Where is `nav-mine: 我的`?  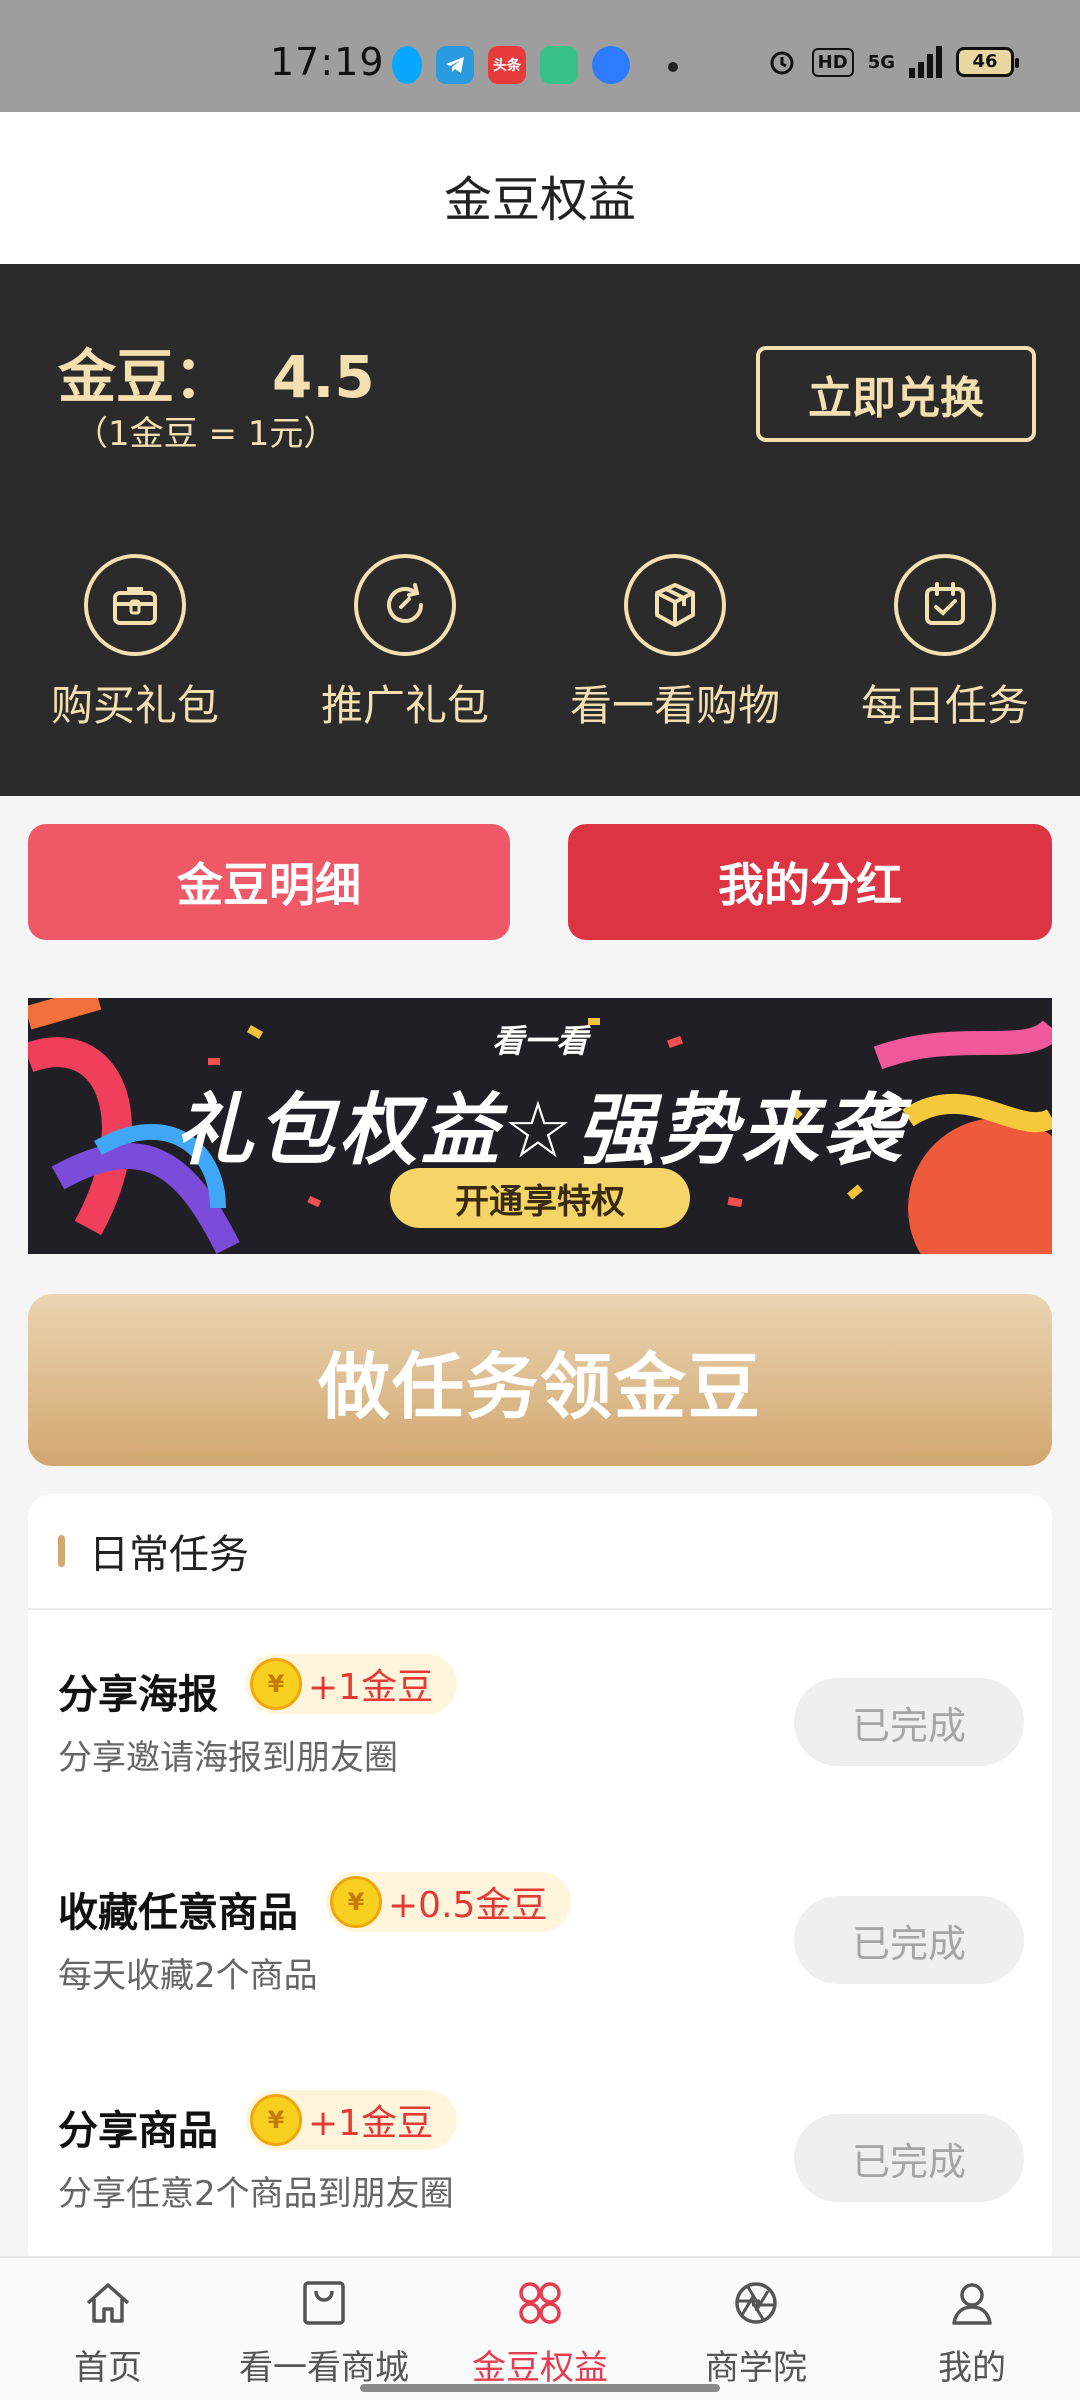 nav-mine: 我的 is located at coordinates (972, 2329).